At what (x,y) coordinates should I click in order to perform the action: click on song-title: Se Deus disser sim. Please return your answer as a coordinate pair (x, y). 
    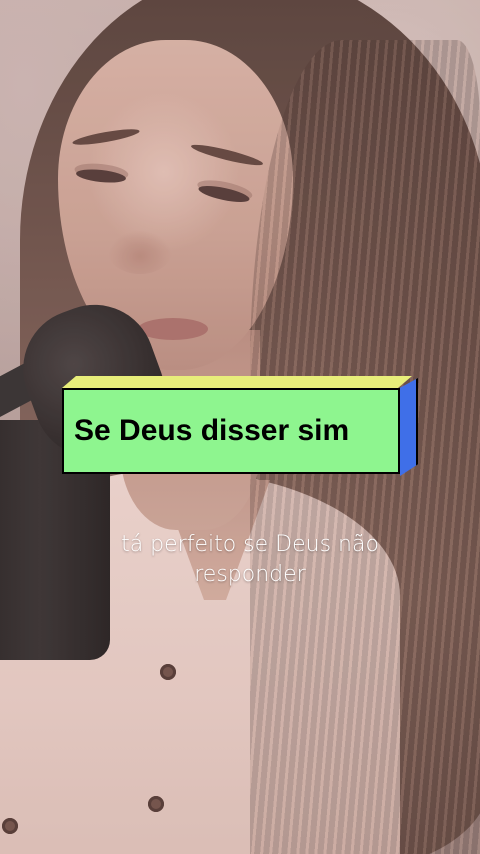
    Looking at the image, I should click on (212, 430).